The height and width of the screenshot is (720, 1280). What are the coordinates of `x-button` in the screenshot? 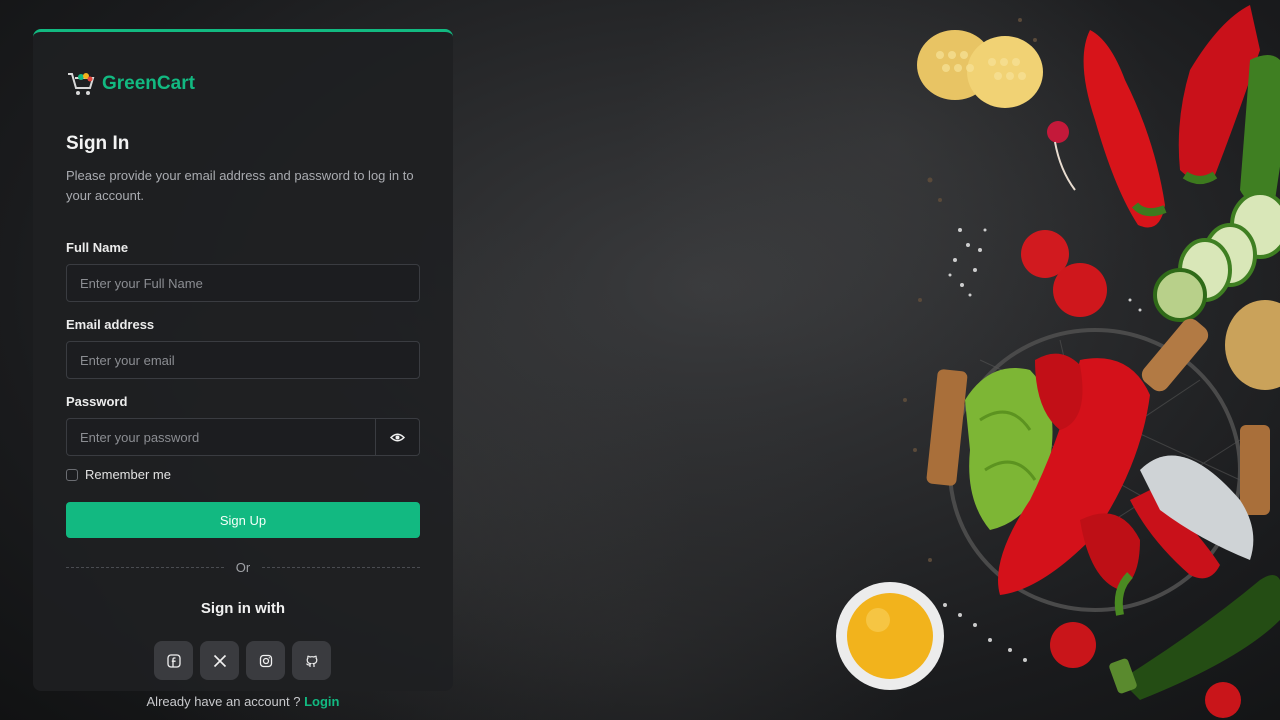 It's located at (219, 660).